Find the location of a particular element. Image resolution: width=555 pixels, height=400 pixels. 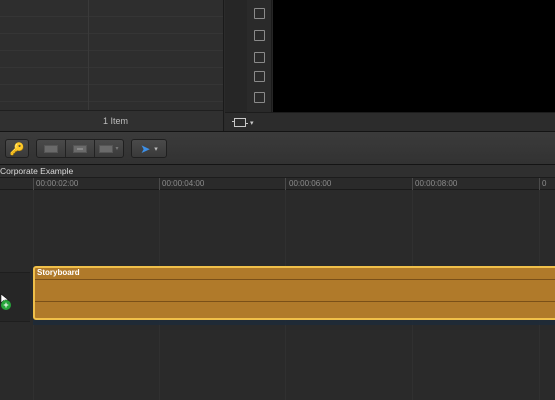

project-title: Corporate Example is located at coordinates (37, 171).